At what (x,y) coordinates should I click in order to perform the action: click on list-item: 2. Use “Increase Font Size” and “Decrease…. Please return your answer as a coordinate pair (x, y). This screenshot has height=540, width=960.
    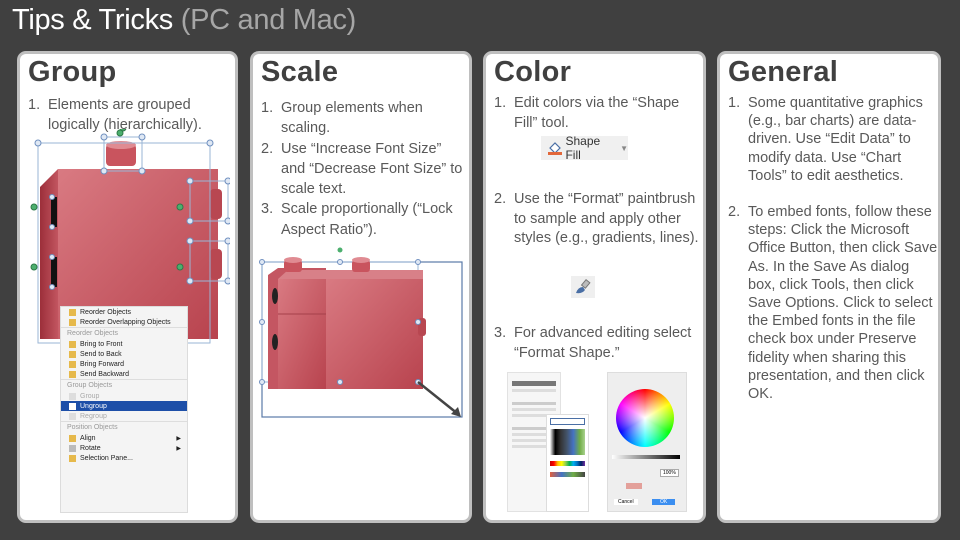
    Looking at the image, I should click on (362, 169).